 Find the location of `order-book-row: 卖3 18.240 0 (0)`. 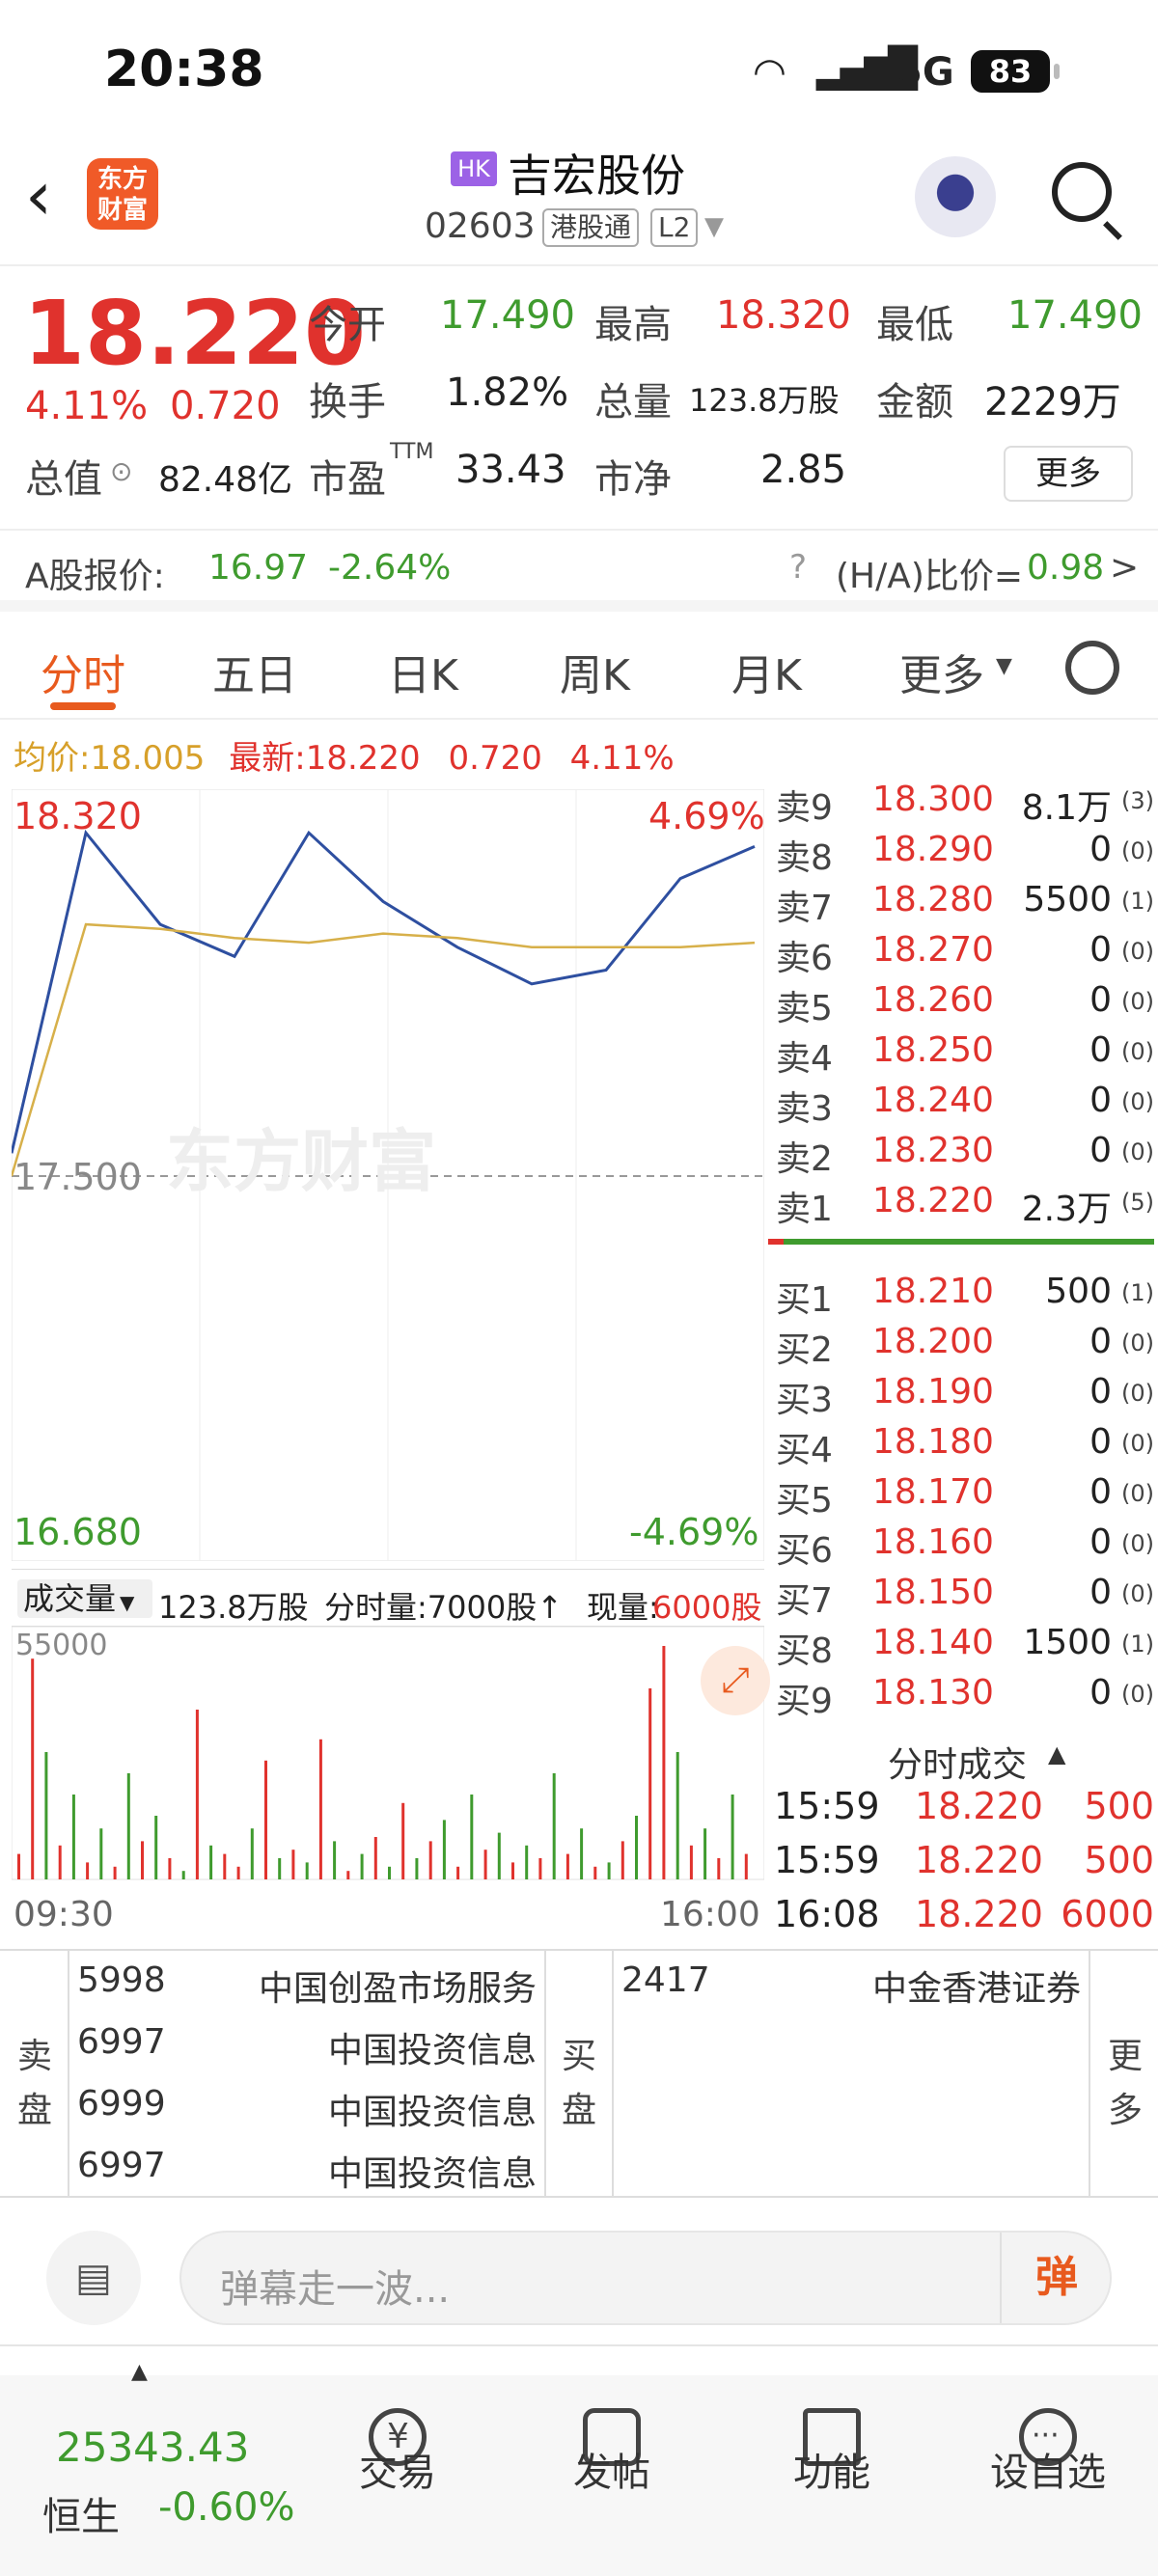

order-book-row: 卖3 18.240 0 (0) is located at coordinates (965, 1106).